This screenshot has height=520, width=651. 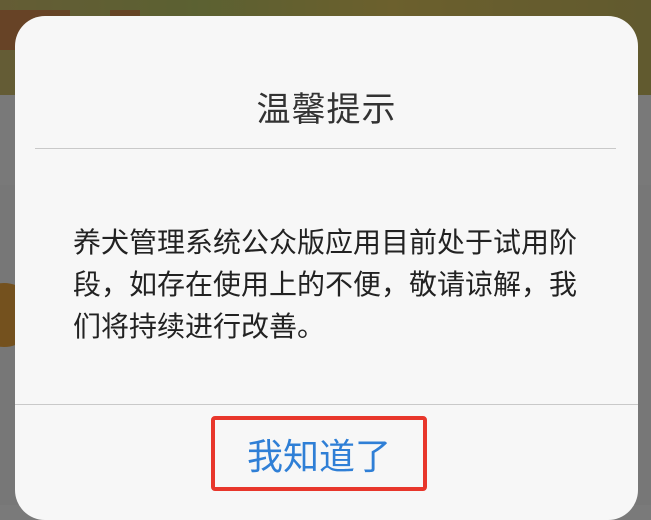 What do you see at coordinates (326, 110) in the screenshot?
I see `dialog-title: 温馨提示` at bounding box center [326, 110].